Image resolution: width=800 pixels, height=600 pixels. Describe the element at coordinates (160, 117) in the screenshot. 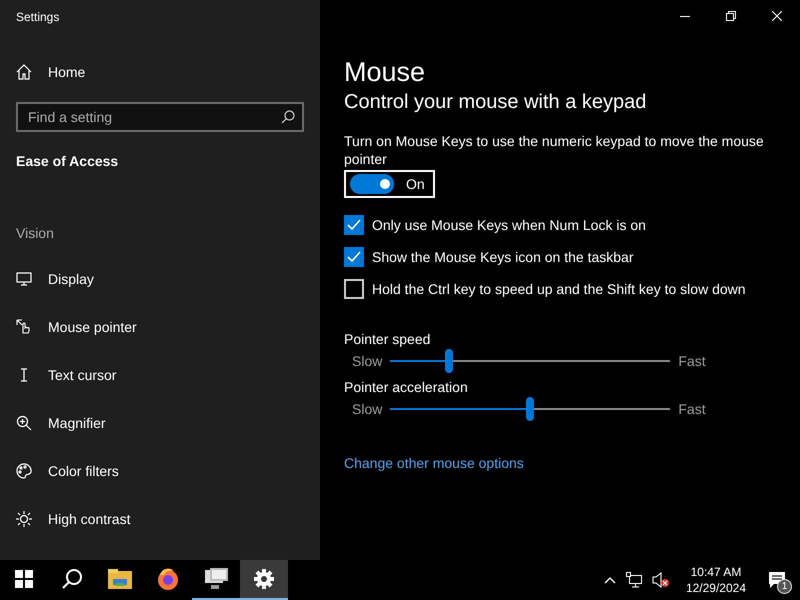

I see `search-field: Find a setting` at that location.